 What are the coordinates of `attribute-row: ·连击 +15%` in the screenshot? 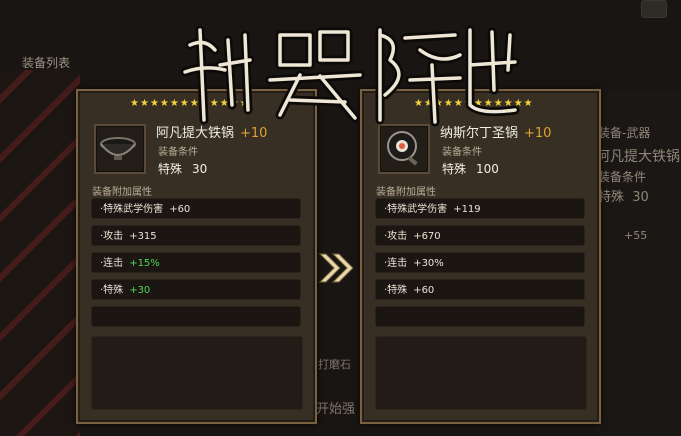 It's located at (196, 262).